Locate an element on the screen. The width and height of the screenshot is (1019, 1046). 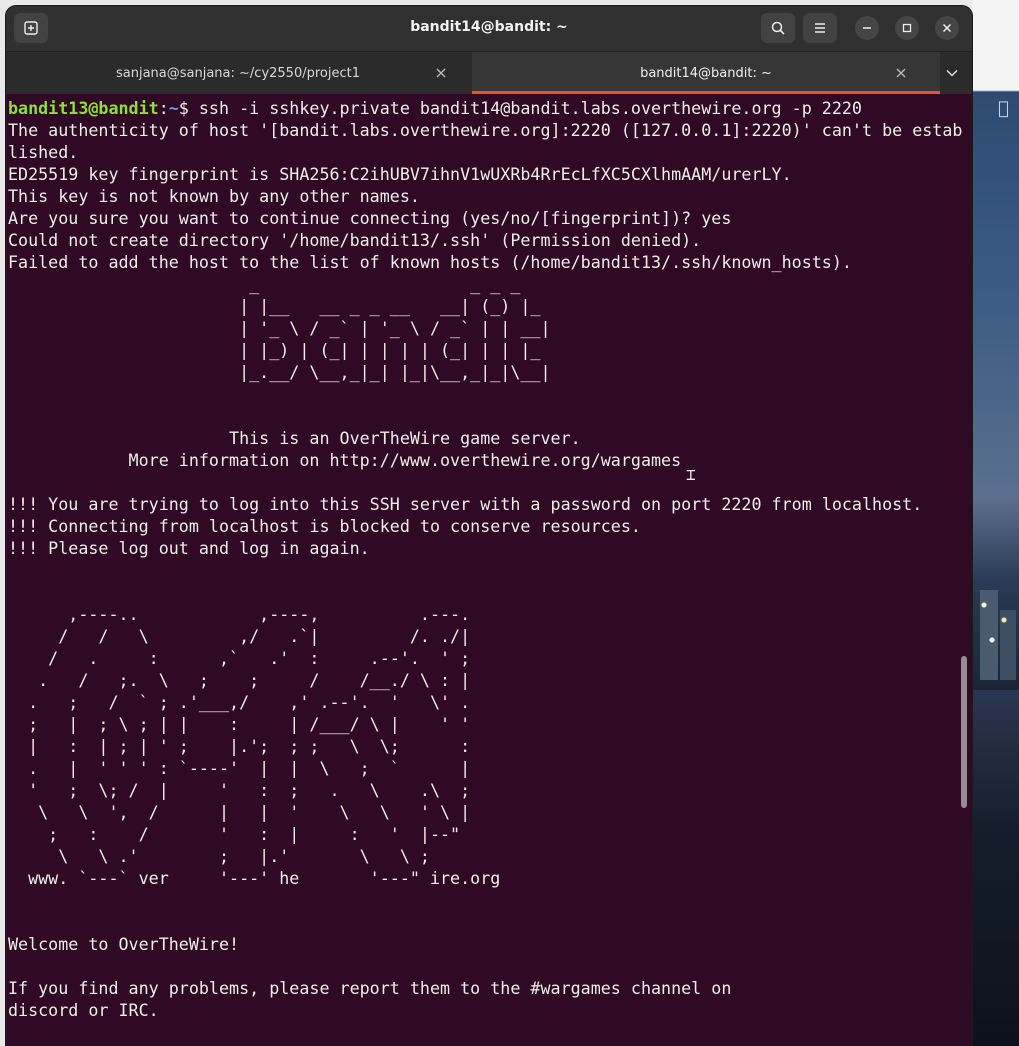
prompt-symbol: $ is located at coordinates (188, 108).